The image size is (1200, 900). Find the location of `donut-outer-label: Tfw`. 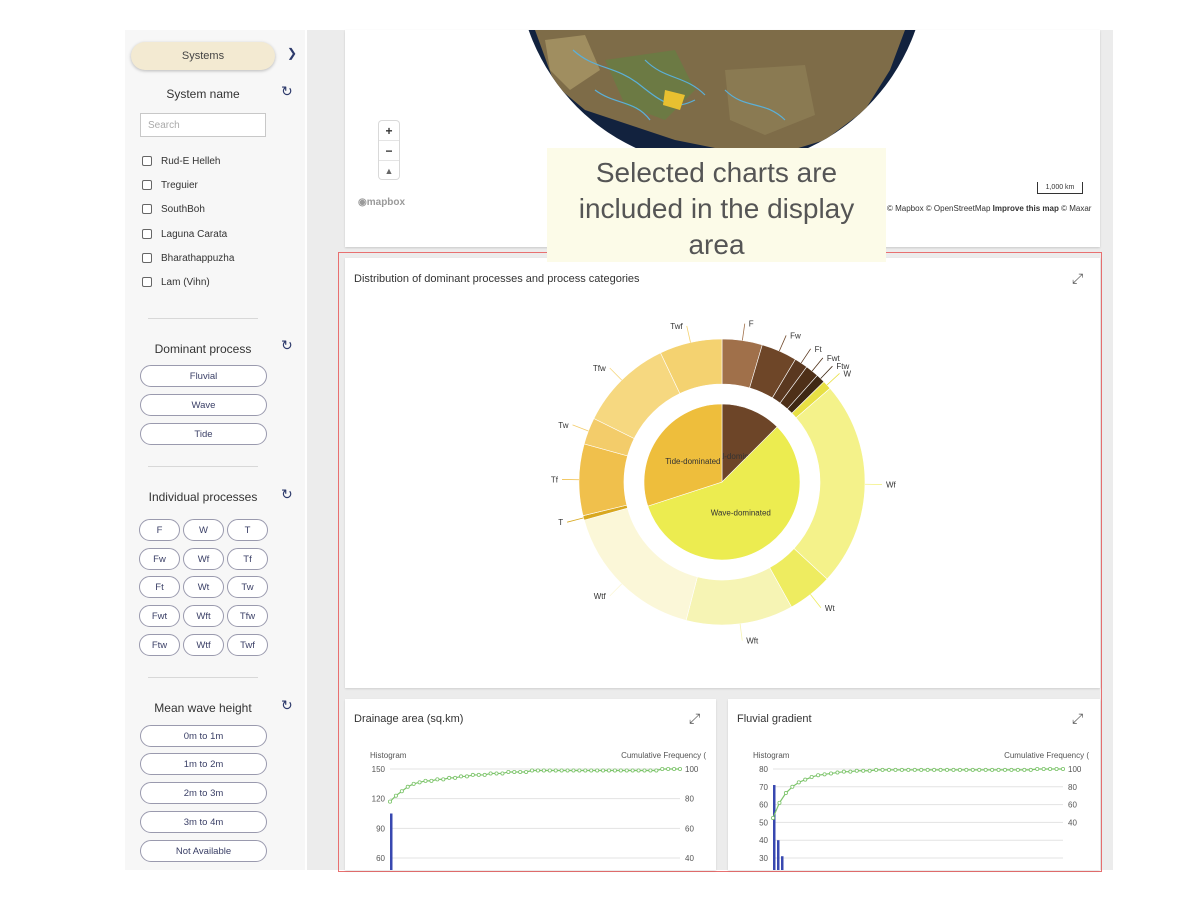

donut-outer-label: Tfw is located at coordinates (599, 368).